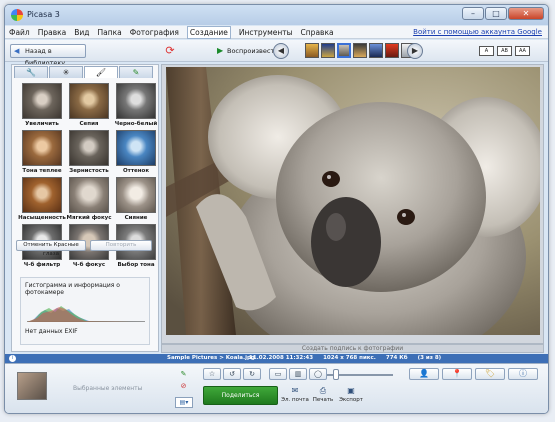 Image resolution: width=555 pixels, height=422 pixels. I want to click on printer-icon: ⎙, so click(323, 390).